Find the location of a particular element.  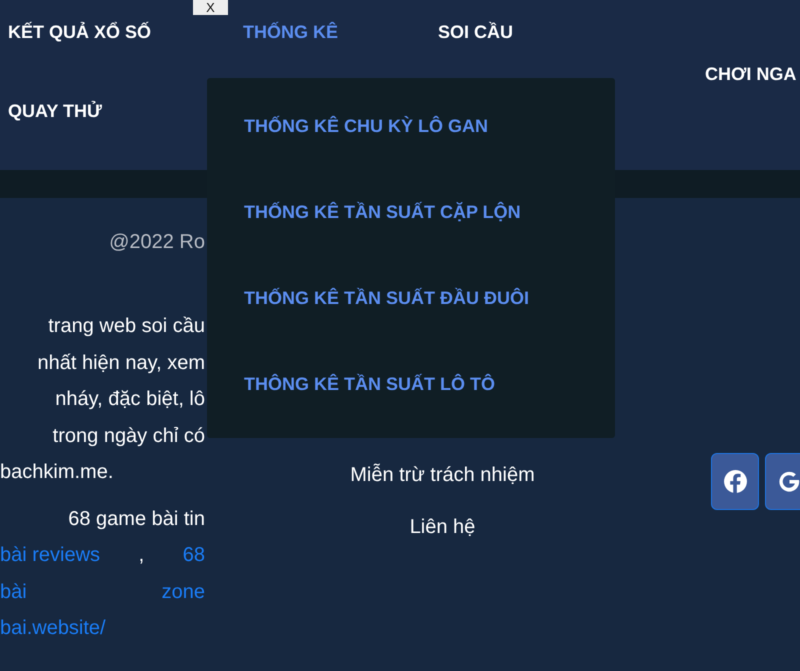

body-text: trang web soi cầu is located at coordinates (126, 326).